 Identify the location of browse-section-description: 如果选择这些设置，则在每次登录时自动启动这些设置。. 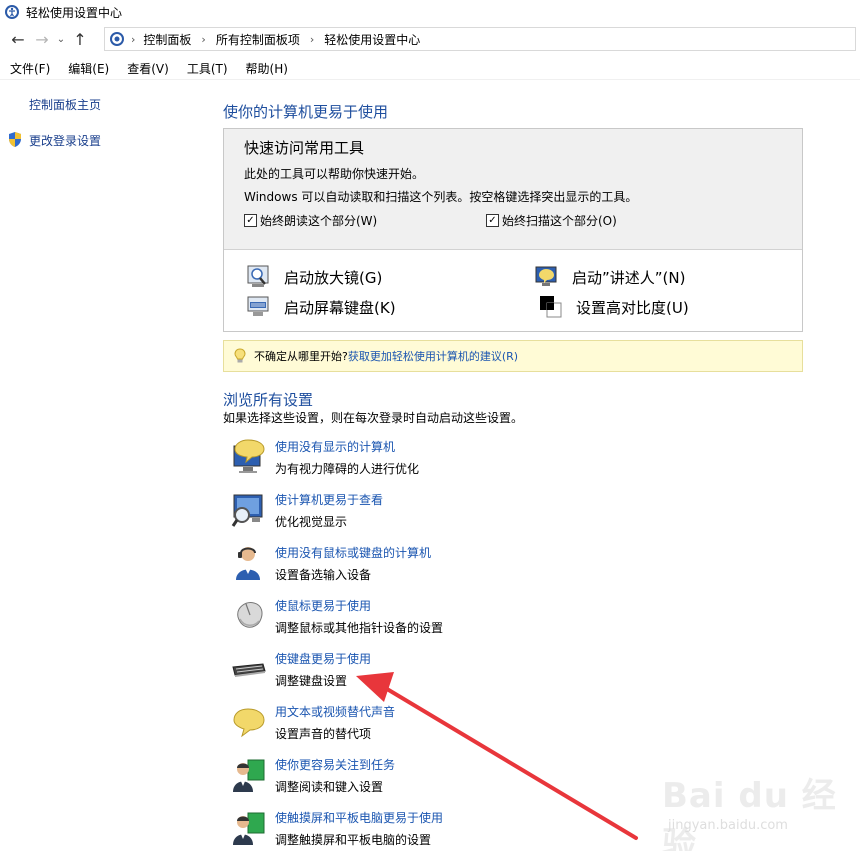
(373, 418).